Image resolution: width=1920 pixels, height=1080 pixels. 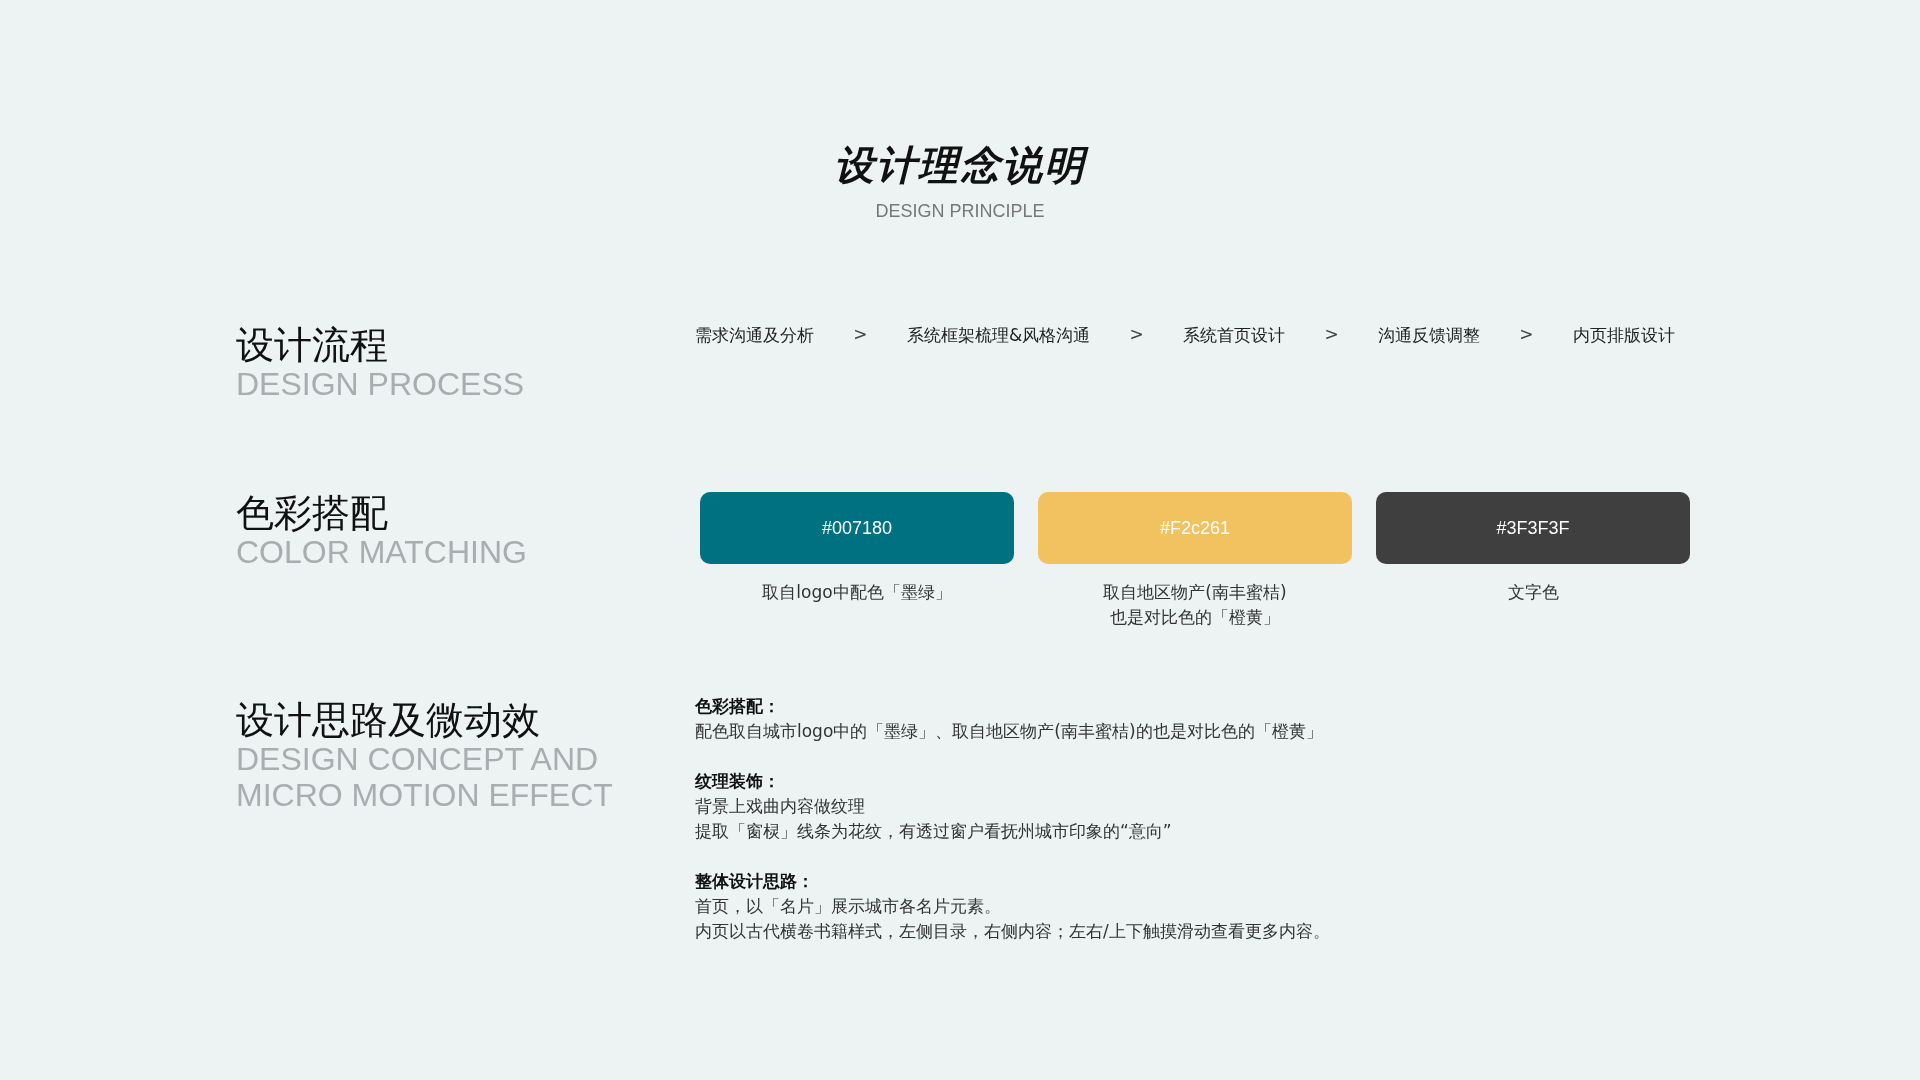 I want to click on color-swatch: #F2c261, so click(x=1195, y=528).